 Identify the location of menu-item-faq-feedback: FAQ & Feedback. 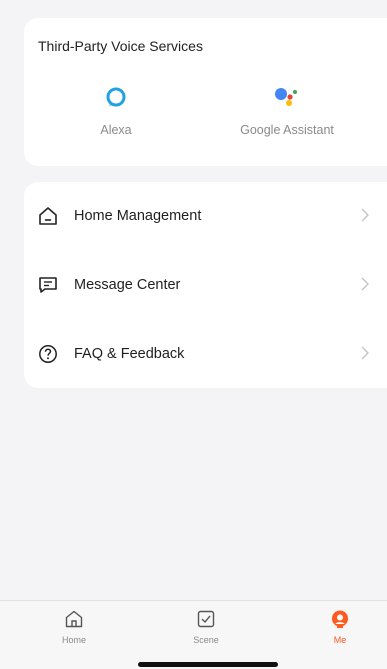
(205, 354).